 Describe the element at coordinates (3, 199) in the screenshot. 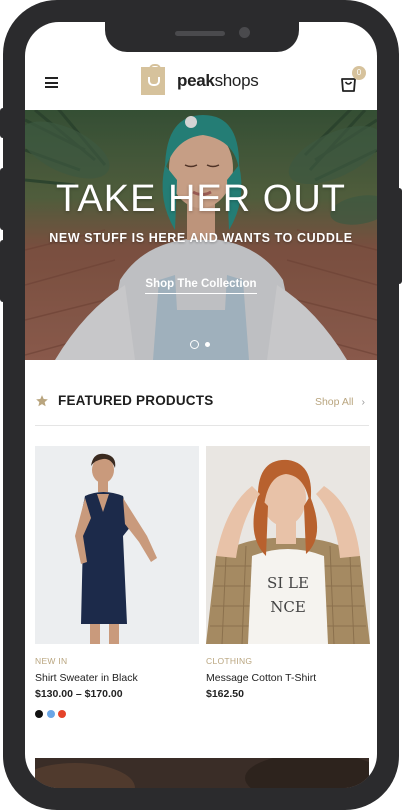

I see `volume-up-button` at that location.